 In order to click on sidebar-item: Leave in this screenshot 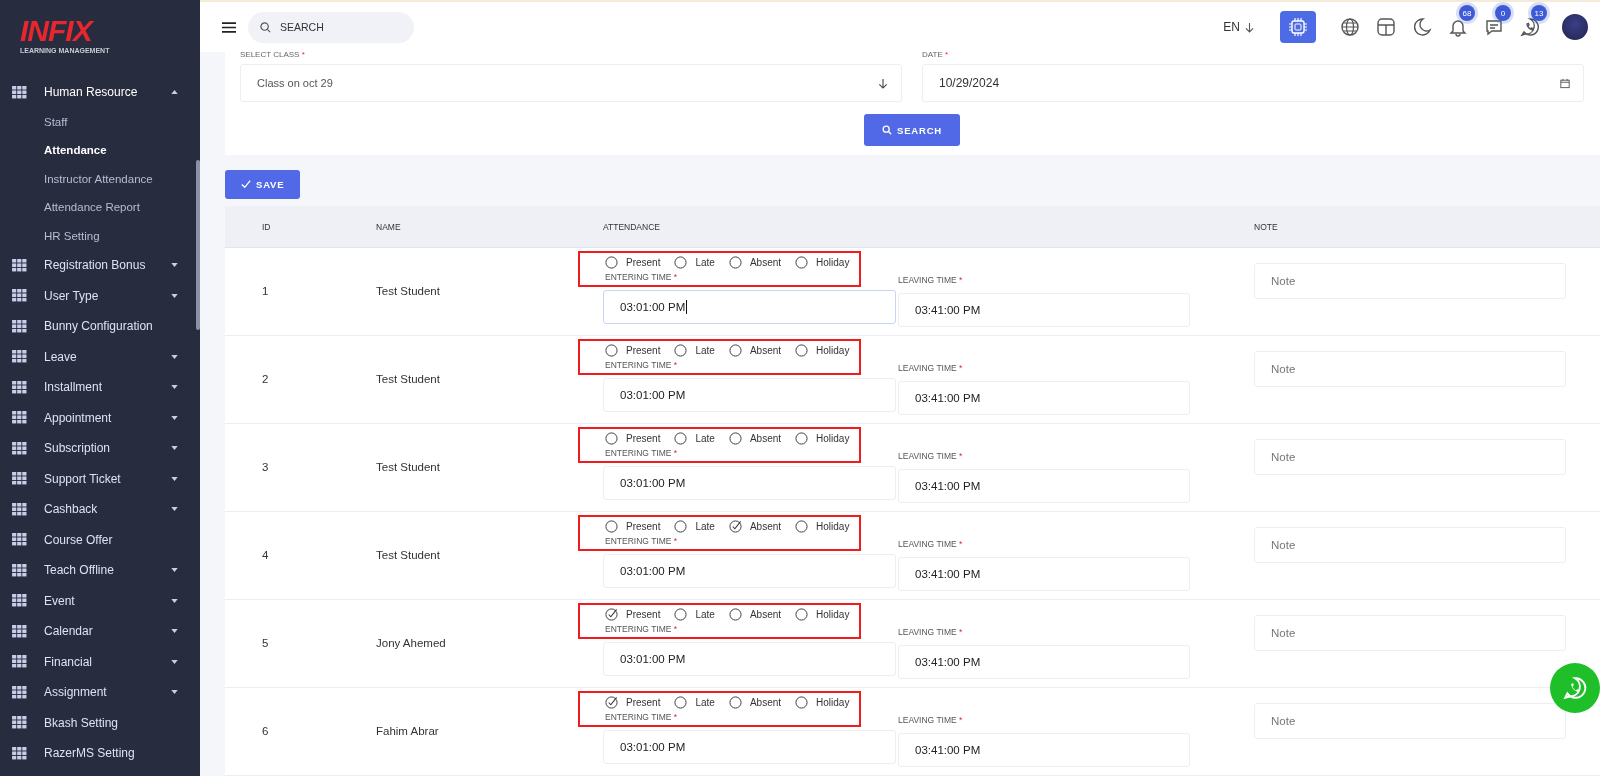, I will do `click(100, 356)`.